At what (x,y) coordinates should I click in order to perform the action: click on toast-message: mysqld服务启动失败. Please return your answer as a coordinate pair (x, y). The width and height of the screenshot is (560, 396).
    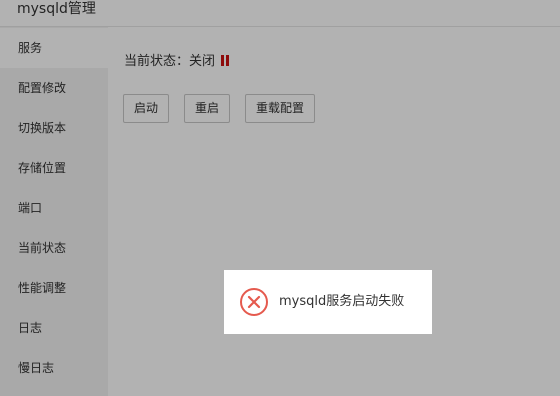
    Looking at the image, I should click on (342, 301).